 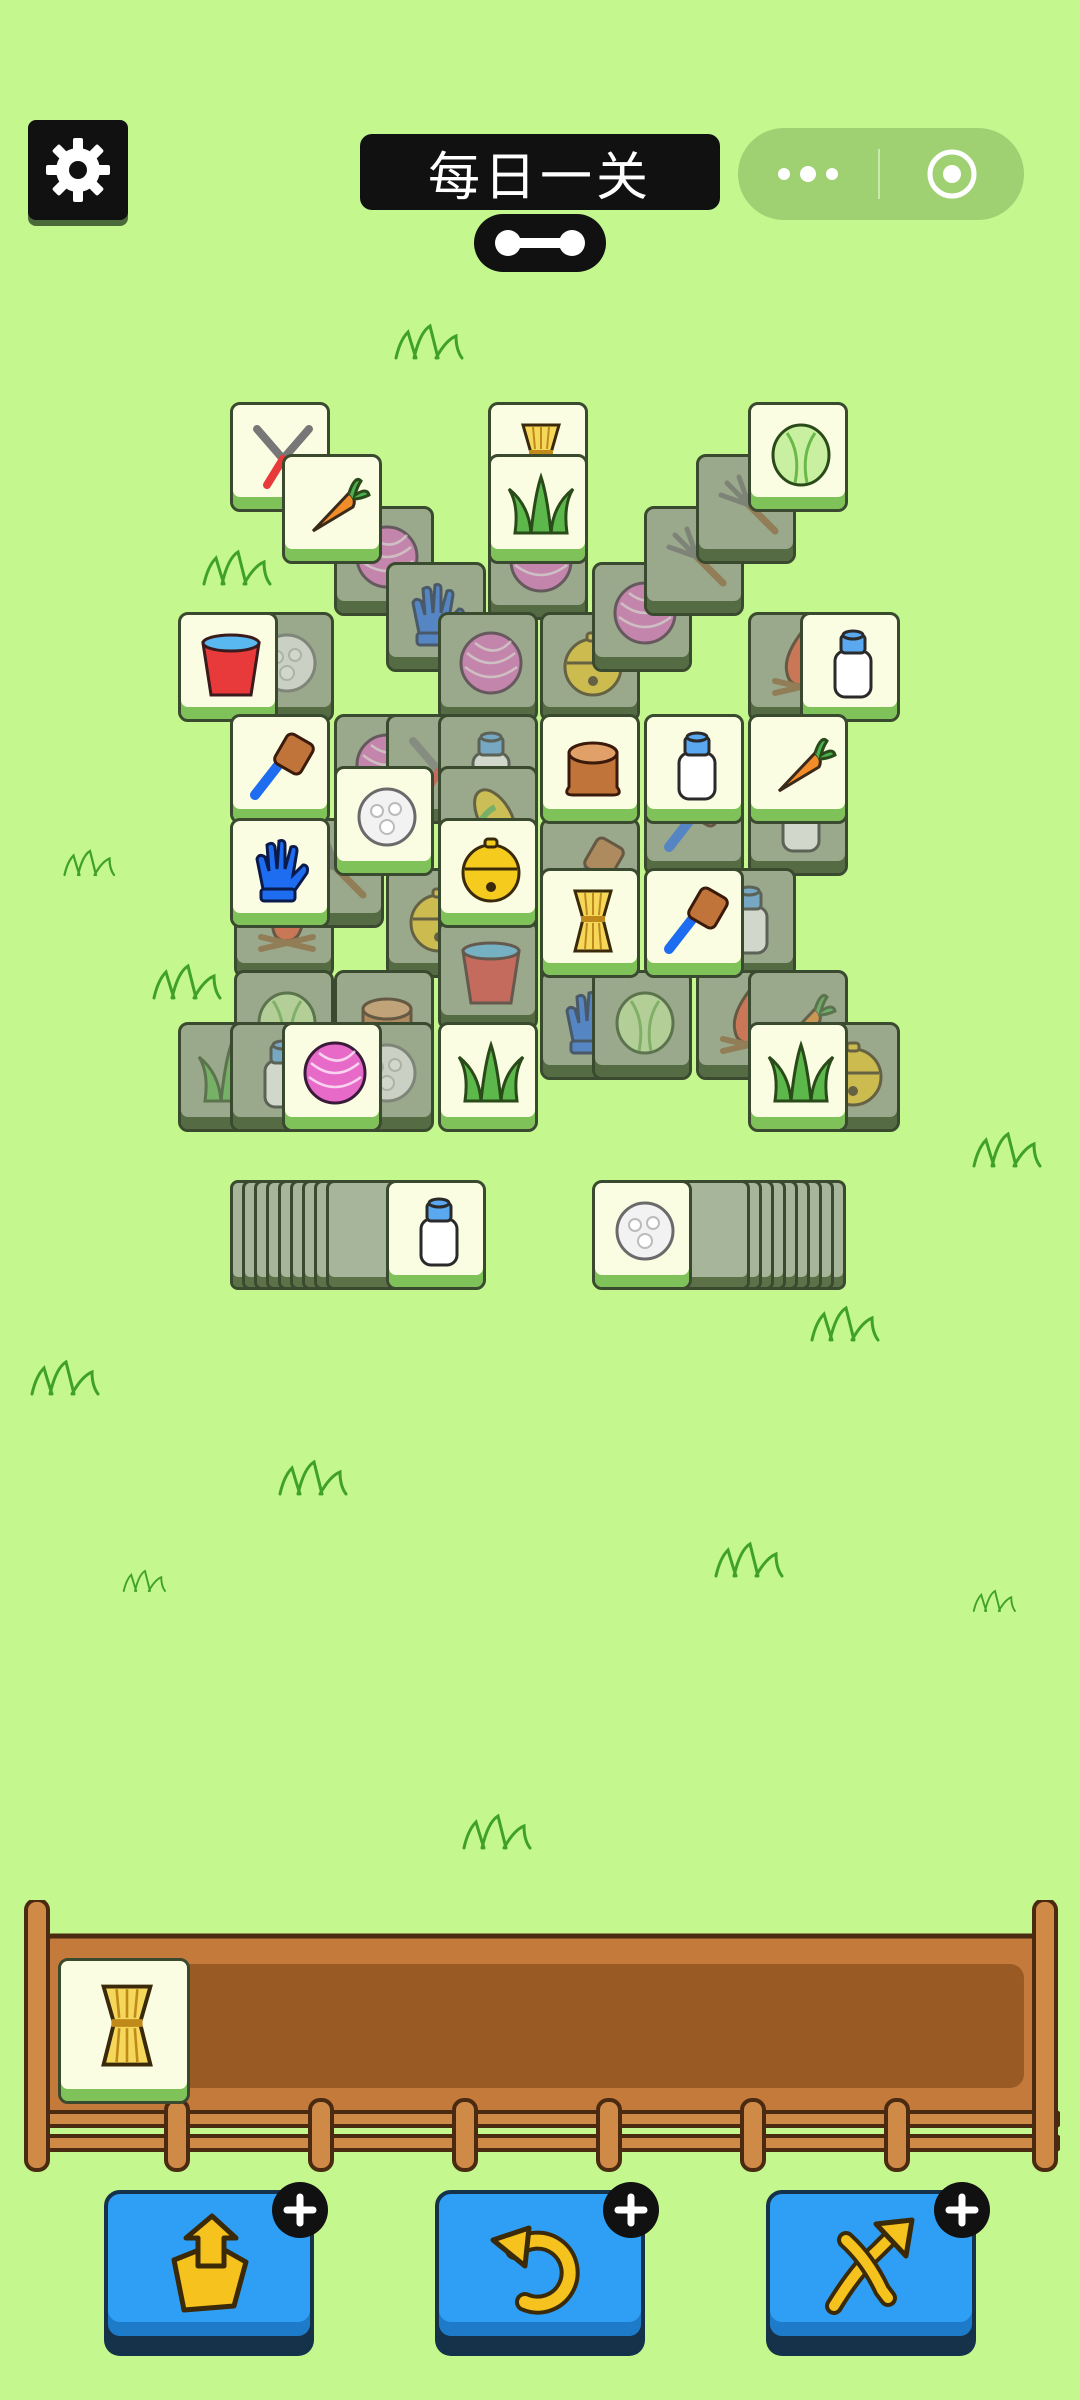 What do you see at coordinates (540, 172) in the screenshot?
I see `page-title: 每日一关` at bounding box center [540, 172].